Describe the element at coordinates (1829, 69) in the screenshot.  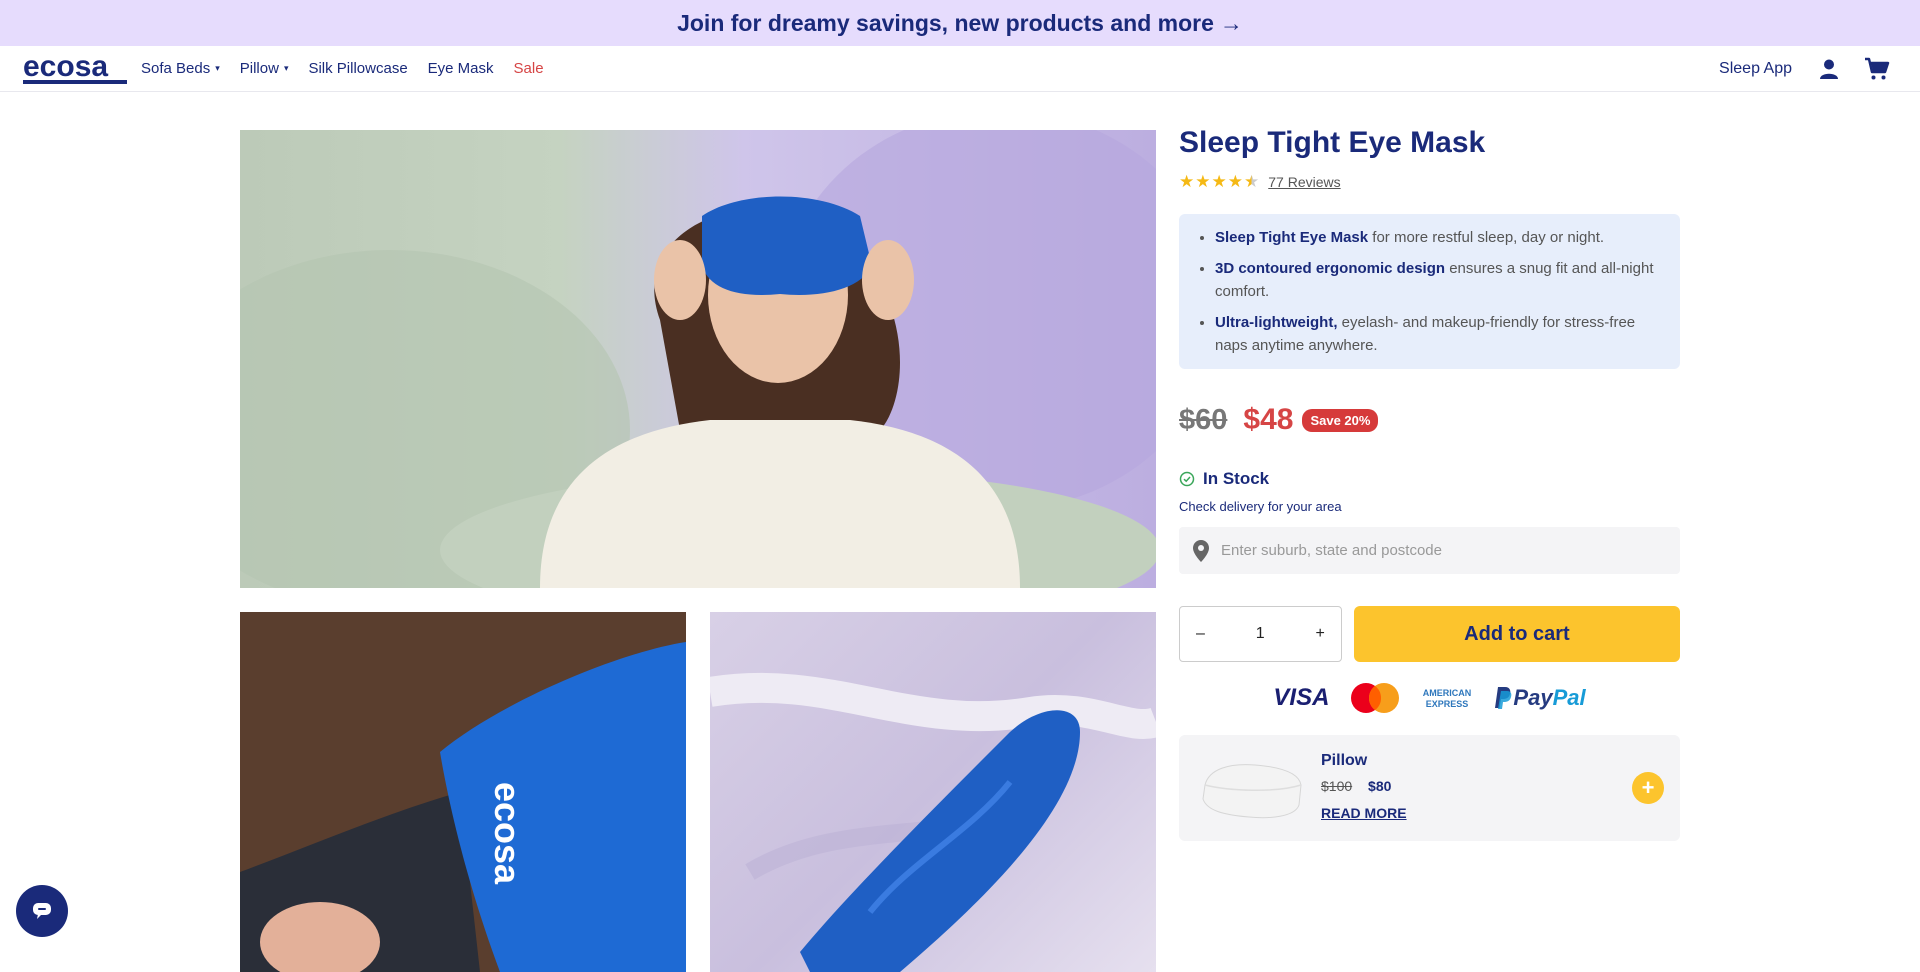
I see `user-icon` at that location.